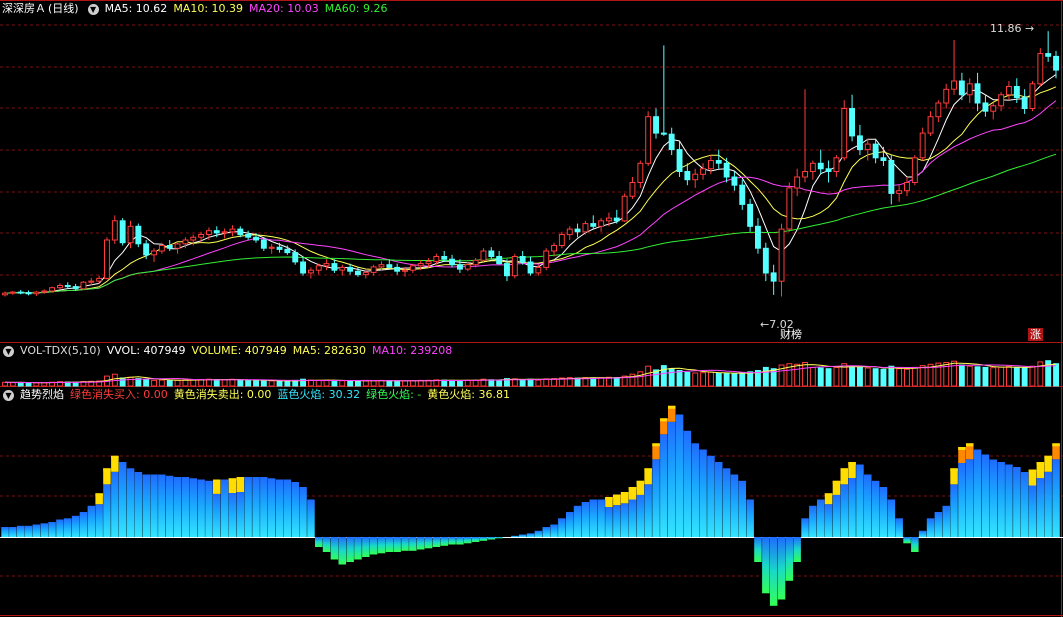  I want to click on settings-circle-icon: ▼, so click(93, 9).